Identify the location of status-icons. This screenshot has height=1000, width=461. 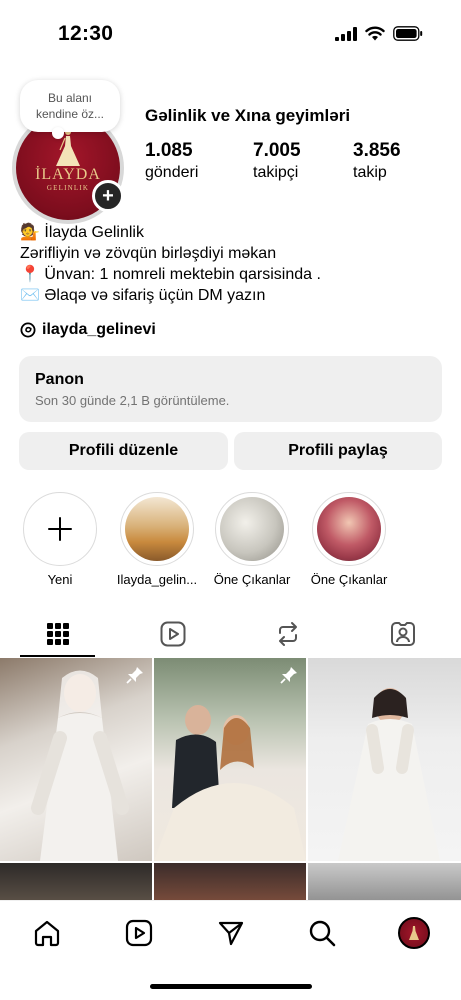
(379, 33).